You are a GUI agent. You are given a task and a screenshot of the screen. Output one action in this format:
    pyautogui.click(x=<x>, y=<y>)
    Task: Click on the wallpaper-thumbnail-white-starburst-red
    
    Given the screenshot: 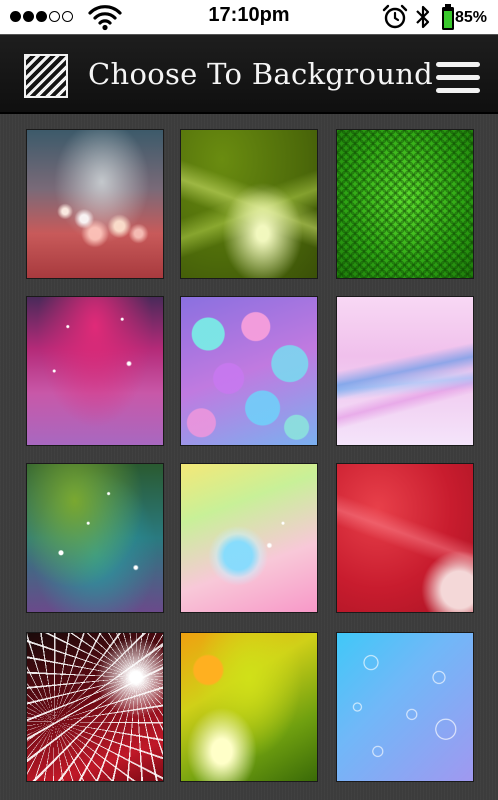 What is the action you would take?
    pyautogui.click(x=95, y=707)
    